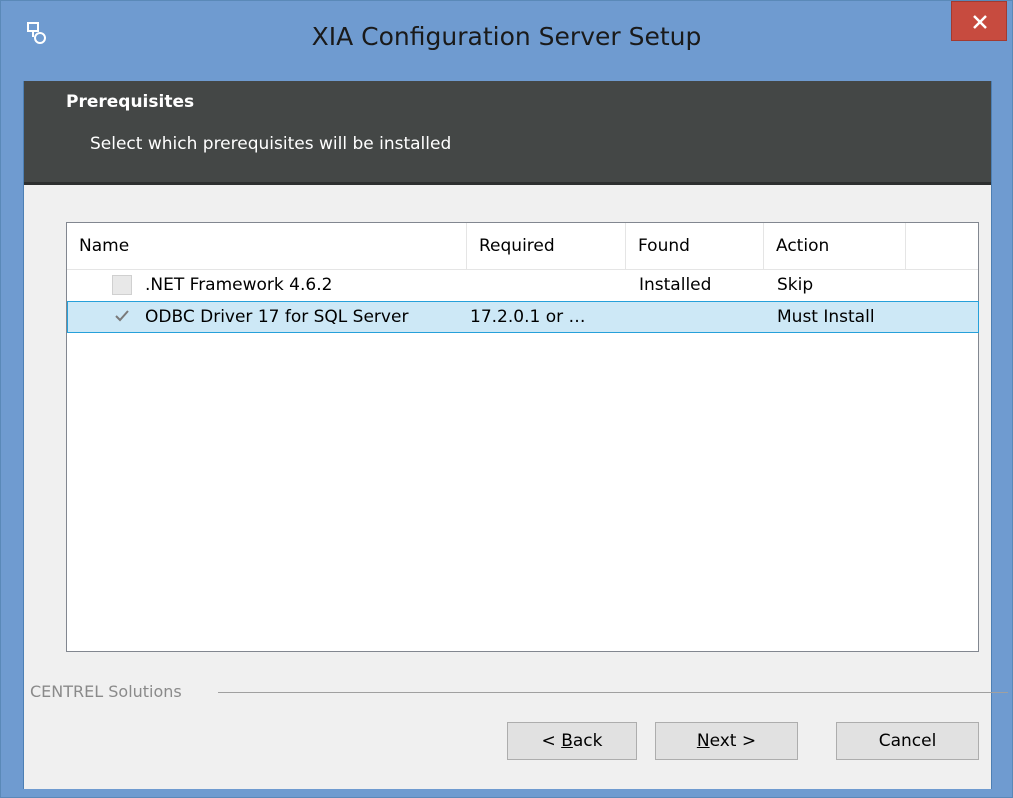  I want to click on row-action: Must Install, so click(826, 317).